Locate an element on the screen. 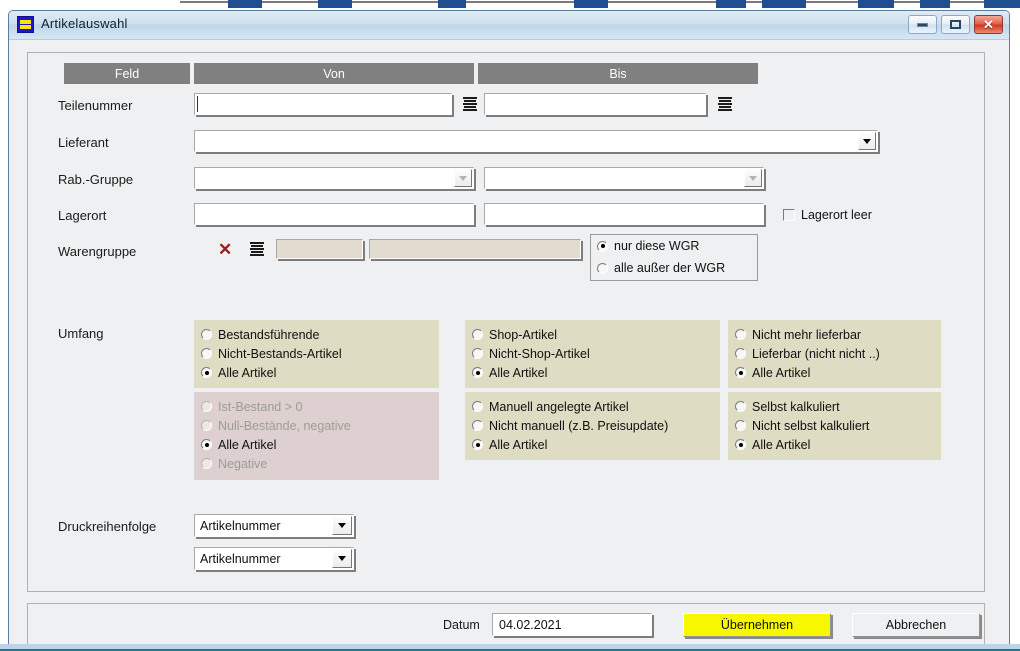 The image size is (1020, 651). cancel-button: Abbrechen is located at coordinates (916, 625).